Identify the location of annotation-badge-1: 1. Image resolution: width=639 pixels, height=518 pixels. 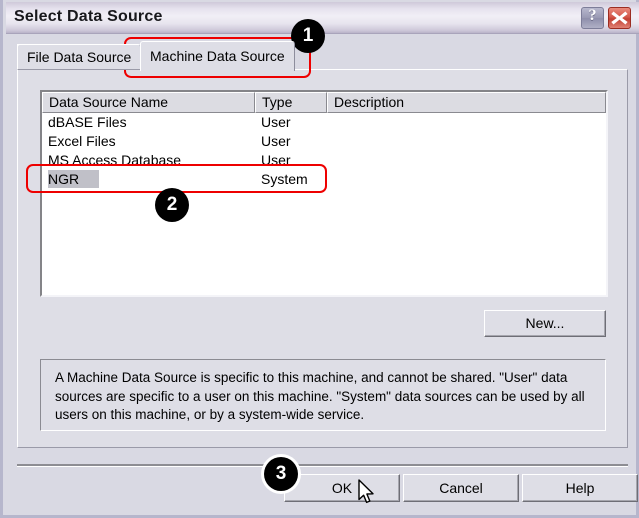
(308, 36).